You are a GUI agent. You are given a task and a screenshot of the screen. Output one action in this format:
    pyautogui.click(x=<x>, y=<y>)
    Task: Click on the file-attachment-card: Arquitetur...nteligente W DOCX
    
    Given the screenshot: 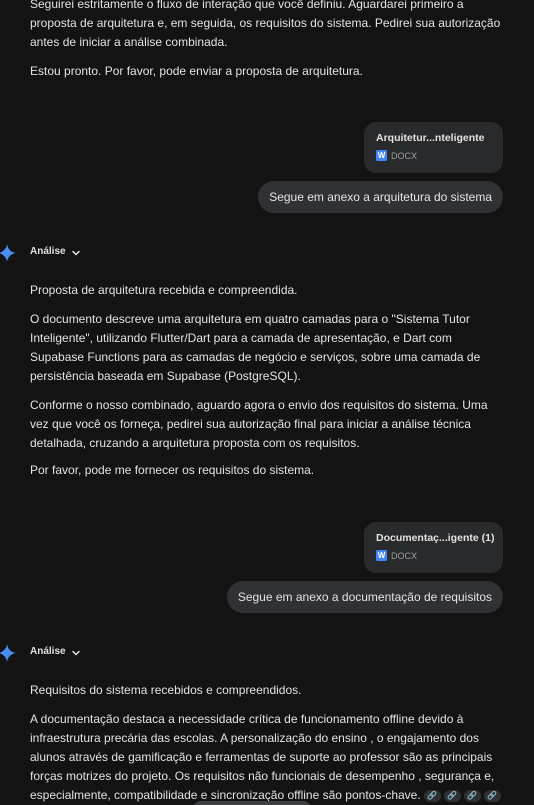 What is the action you would take?
    pyautogui.click(x=433, y=147)
    